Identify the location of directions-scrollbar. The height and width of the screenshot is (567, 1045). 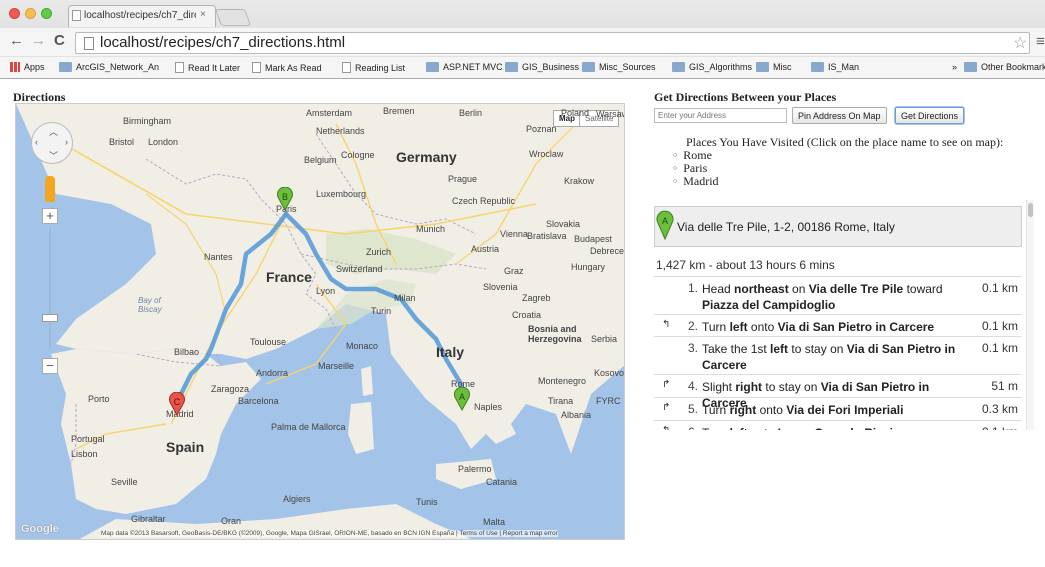
(1030, 315).